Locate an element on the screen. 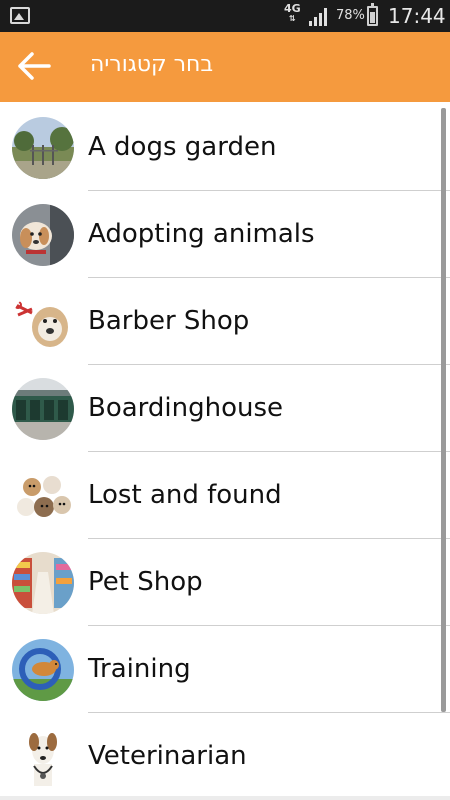  category-item-dogs-garden: A dogs garden is located at coordinates (225, 147).